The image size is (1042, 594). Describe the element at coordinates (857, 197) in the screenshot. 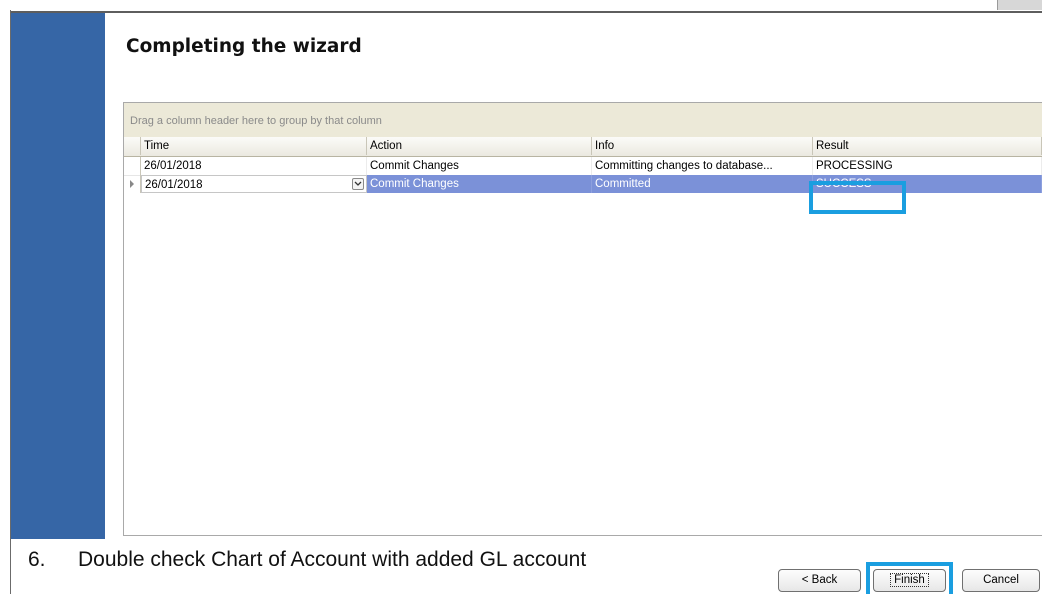

I see `success-highlight-box` at that location.